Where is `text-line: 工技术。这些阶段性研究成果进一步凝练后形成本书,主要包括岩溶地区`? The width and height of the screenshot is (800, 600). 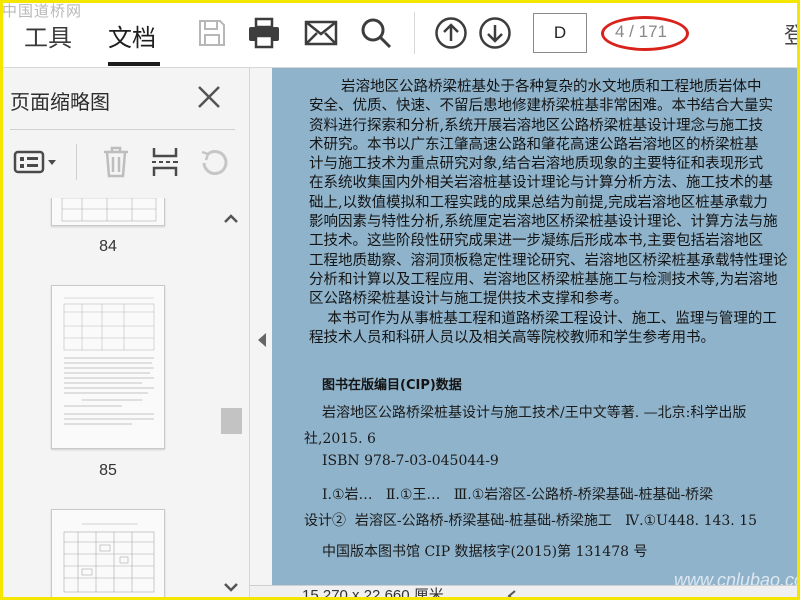
text-line: 工技术。这些阶段性研究成果进一步凝练后形成本书,主要包括岩溶地区 is located at coordinates (536, 241).